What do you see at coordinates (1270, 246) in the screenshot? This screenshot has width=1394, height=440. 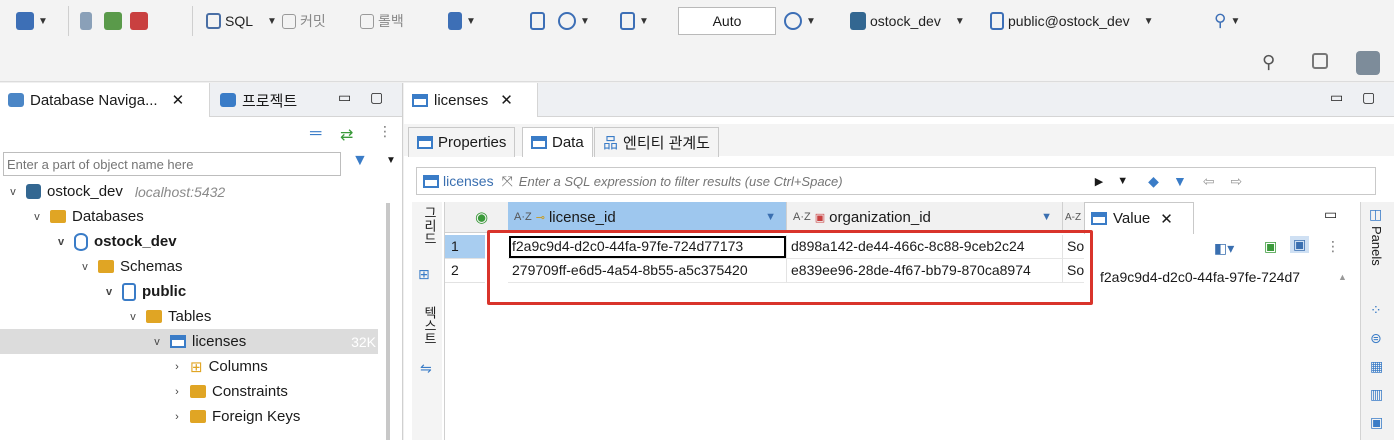 I see `save-icon: ▣` at bounding box center [1270, 246].